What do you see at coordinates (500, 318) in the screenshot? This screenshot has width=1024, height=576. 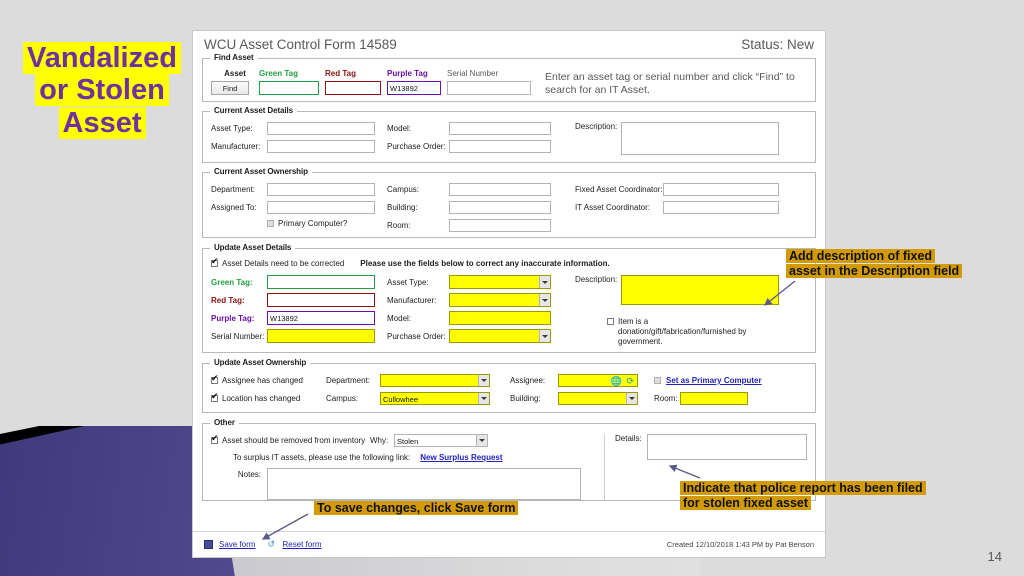 I see `update-model-input` at bounding box center [500, 318].